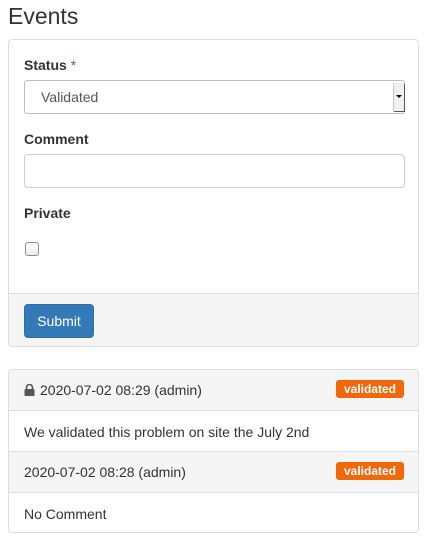 The image size is (429, 548). I want to click on event-meta: 2020-07-02 08:28 (admin), so click(105, 472).